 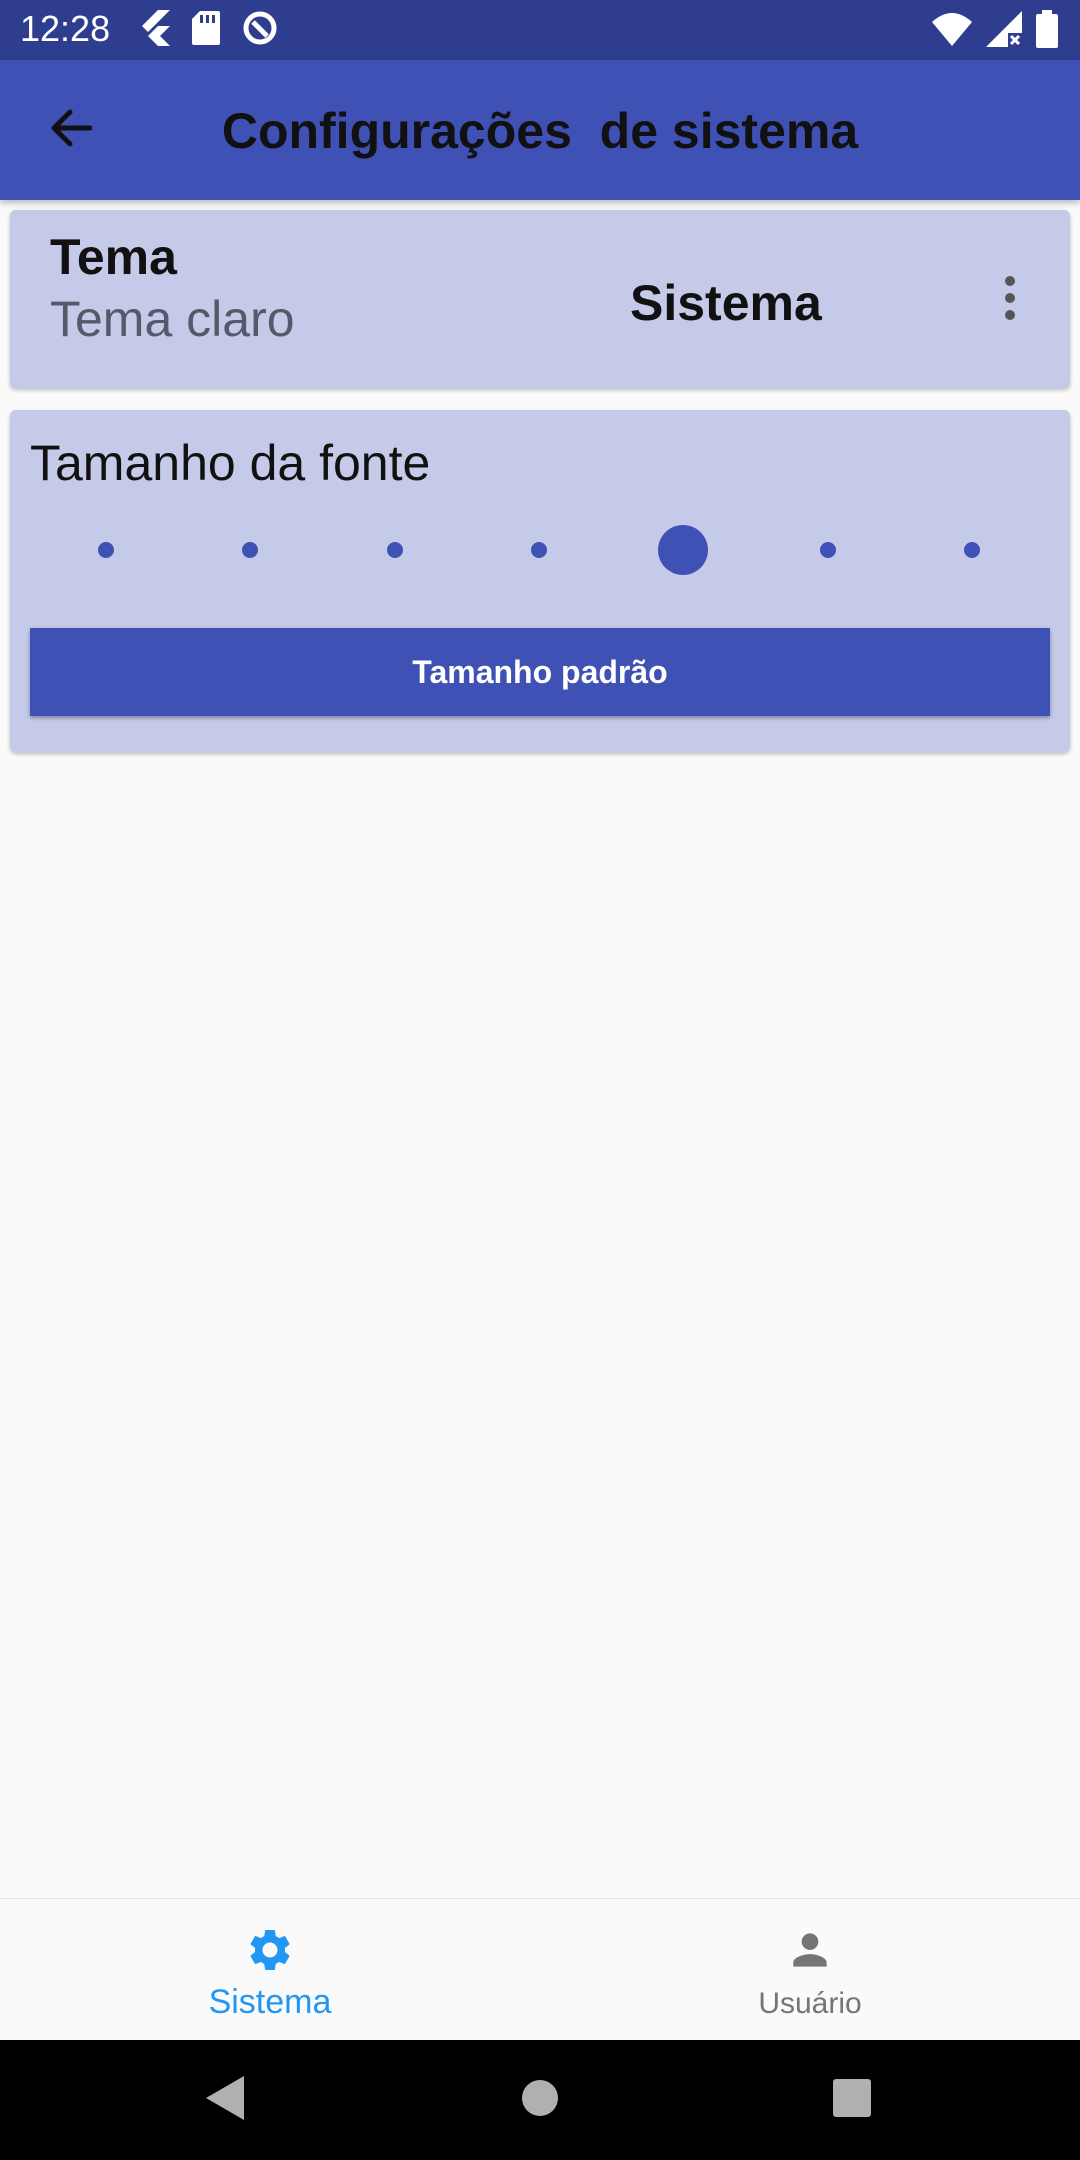 I want to click on status-bar: 12:28, so click(x=540, y=30).